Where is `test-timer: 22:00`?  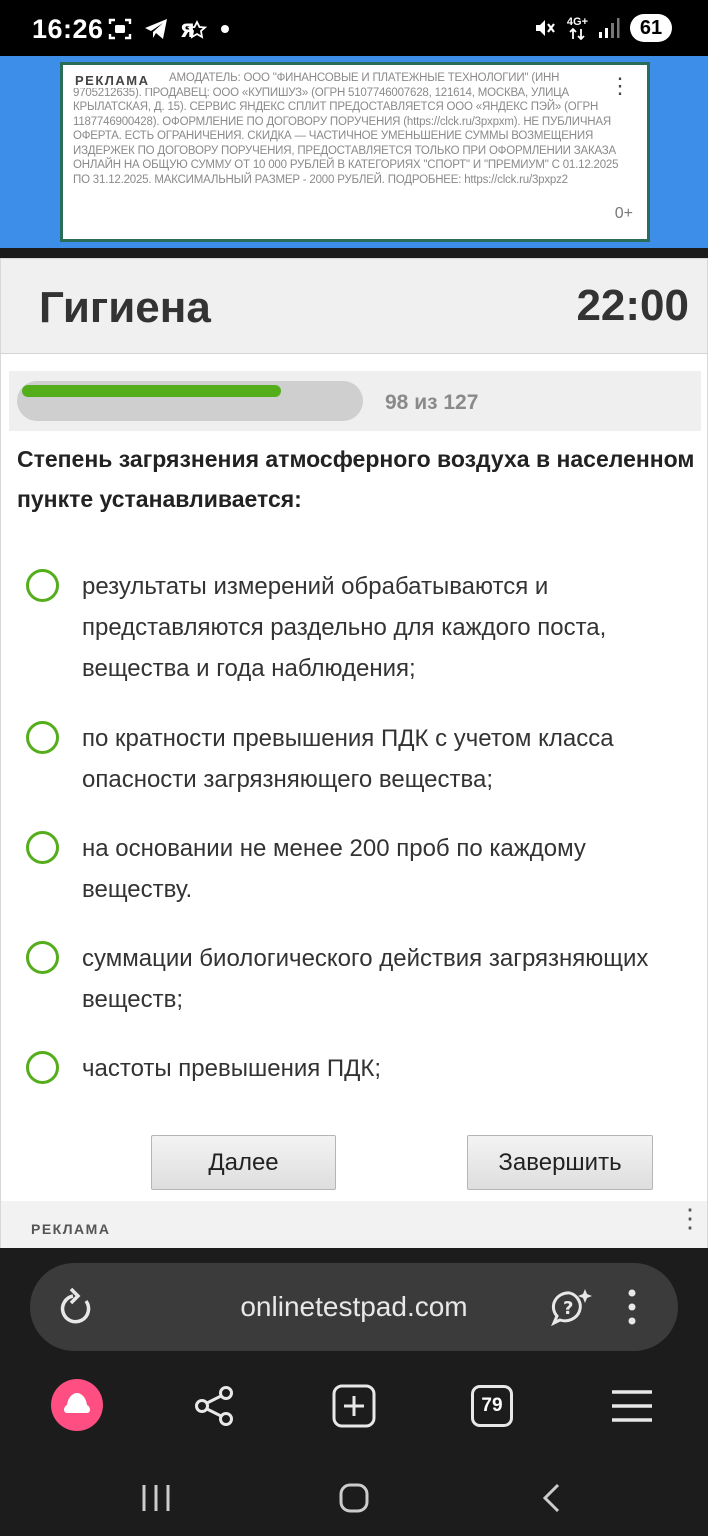
test-timer: 22:00 is located at coordinates (632, 305).